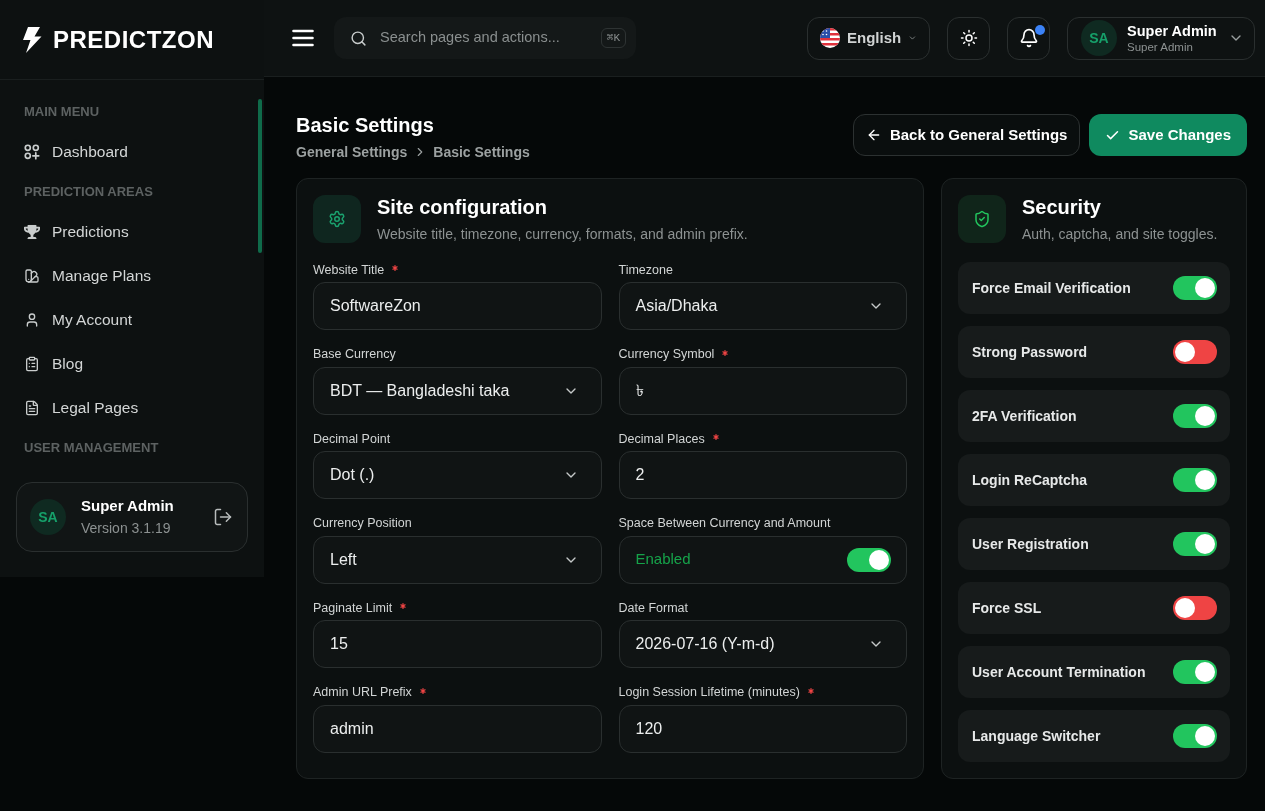  I want to click on notifications-button, so click(1028, 38).